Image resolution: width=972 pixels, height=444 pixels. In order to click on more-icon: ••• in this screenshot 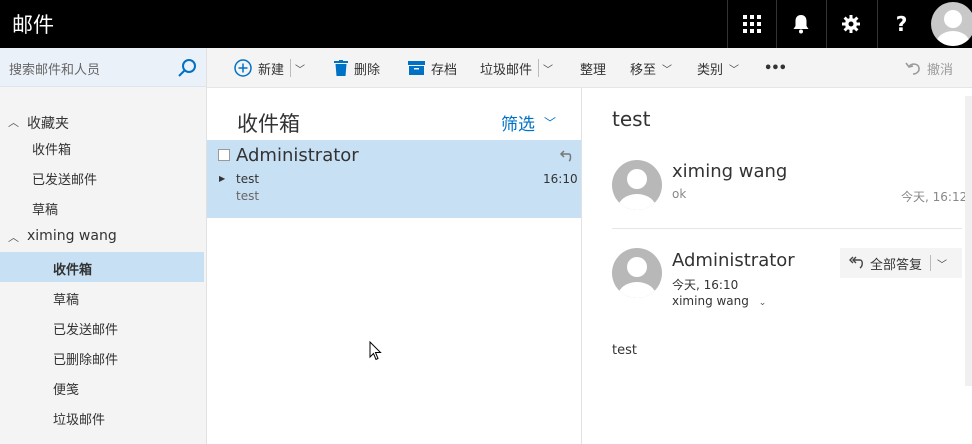, I will do `click(775, 68)`.